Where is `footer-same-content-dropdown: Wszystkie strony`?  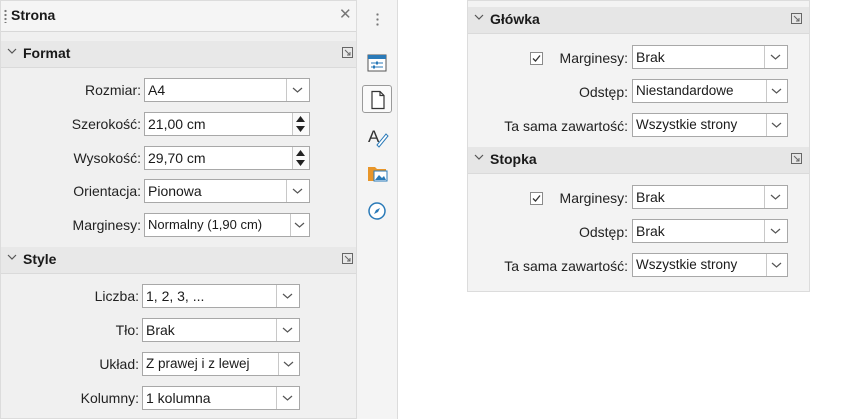
footer-same-content-dropdown: Wszystkie strony is located at coordinates (710, 265).